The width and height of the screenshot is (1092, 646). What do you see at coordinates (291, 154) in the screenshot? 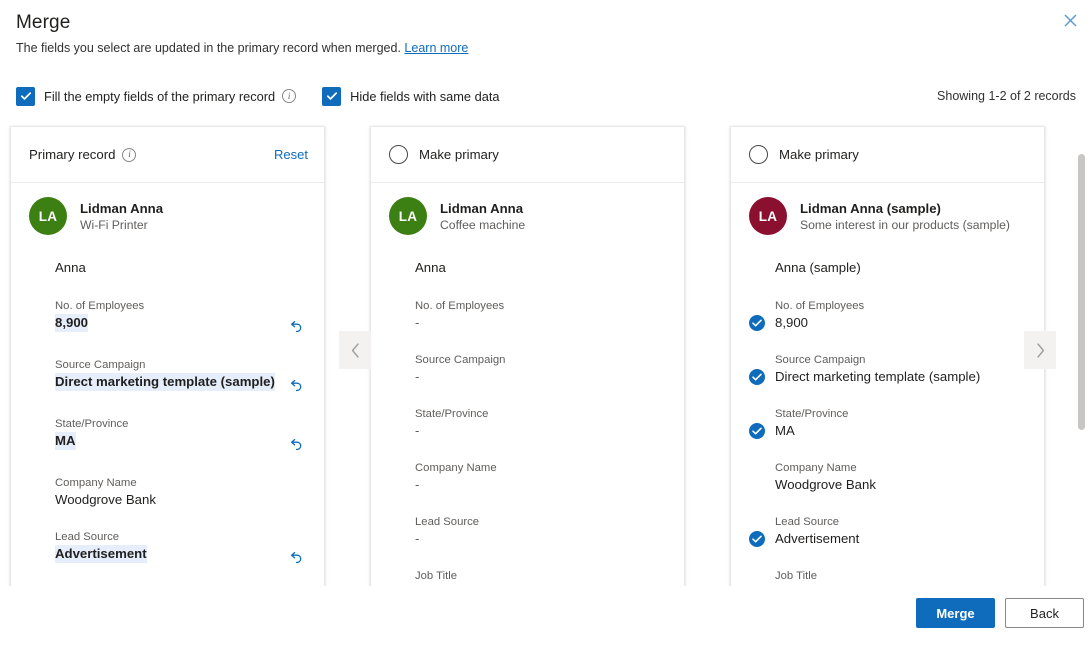
I see `reset-link: Reset` at bounding box center [291, 154].